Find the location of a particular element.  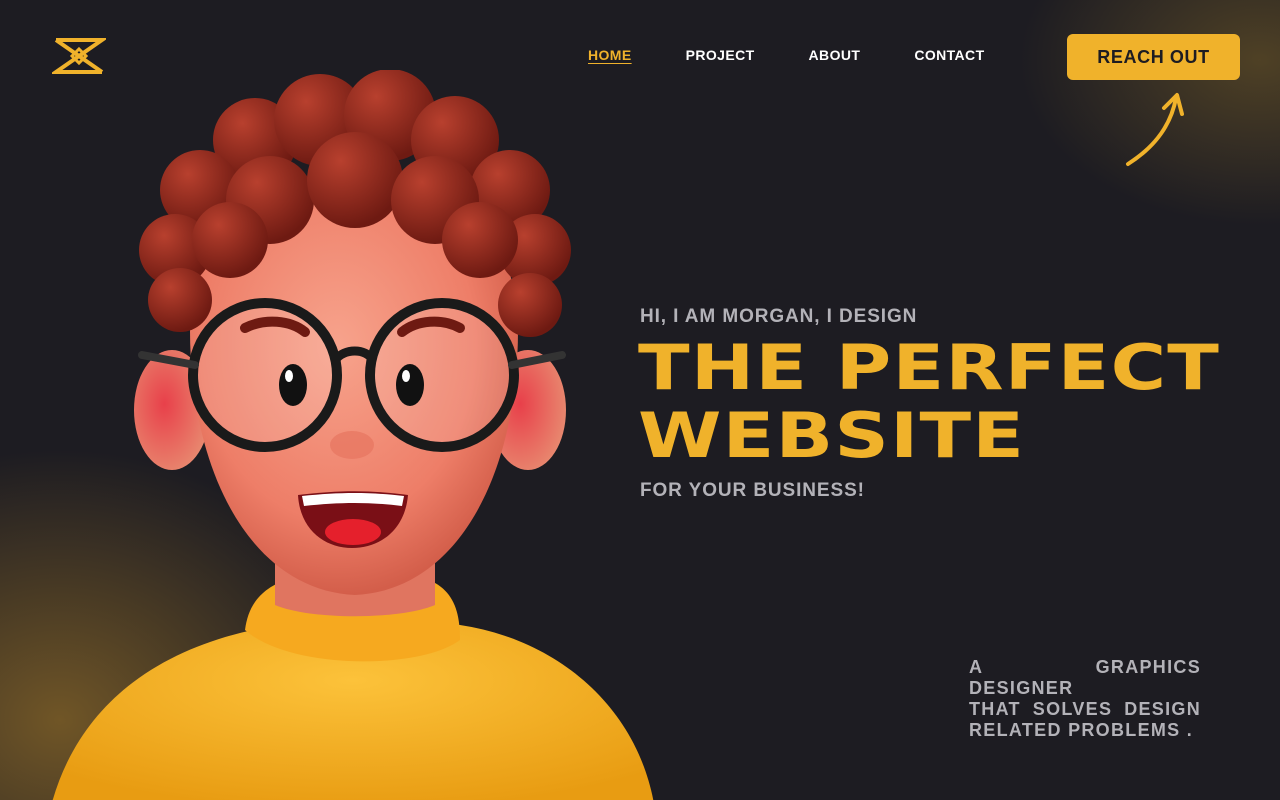

hero-eyebrow: HI, I AM MORGAN, I DESIGN is located at coordinates (779, 316).